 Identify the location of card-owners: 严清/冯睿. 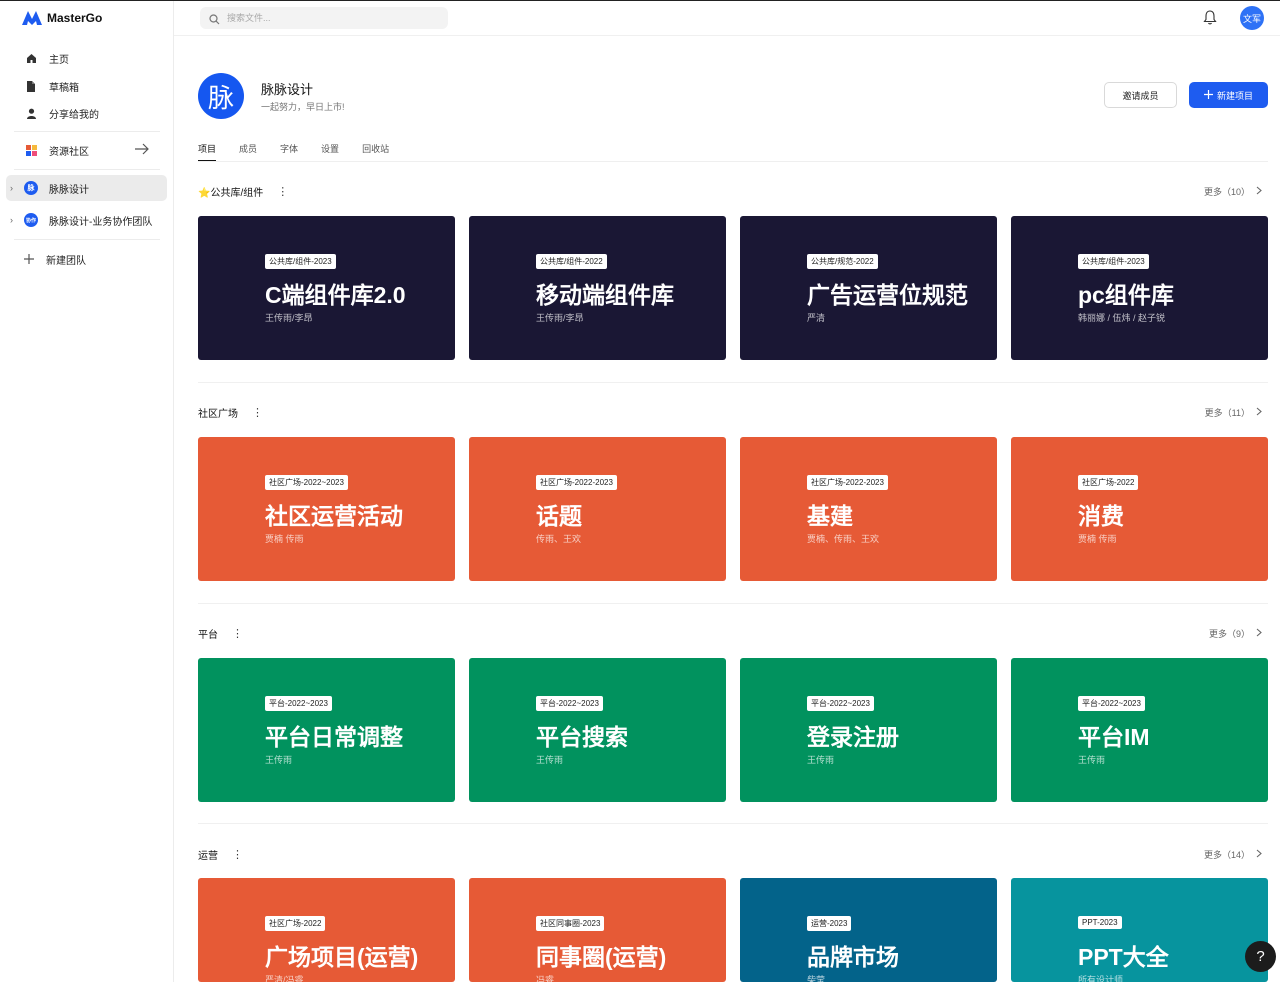
(284, 978).